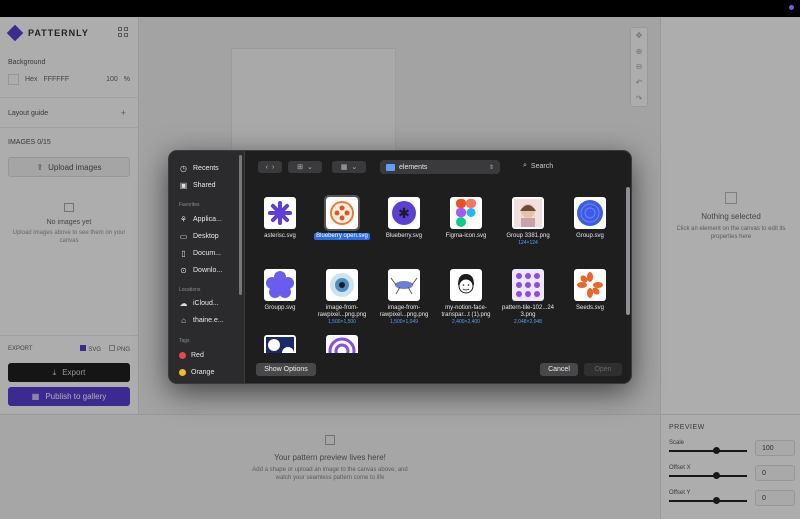 The height and width of the screenshot is (519, 800). What do you see at coordinates (240, 225) in the screenshot?
I see `sidebar-scrollbar` at bounding box center [240, 225].